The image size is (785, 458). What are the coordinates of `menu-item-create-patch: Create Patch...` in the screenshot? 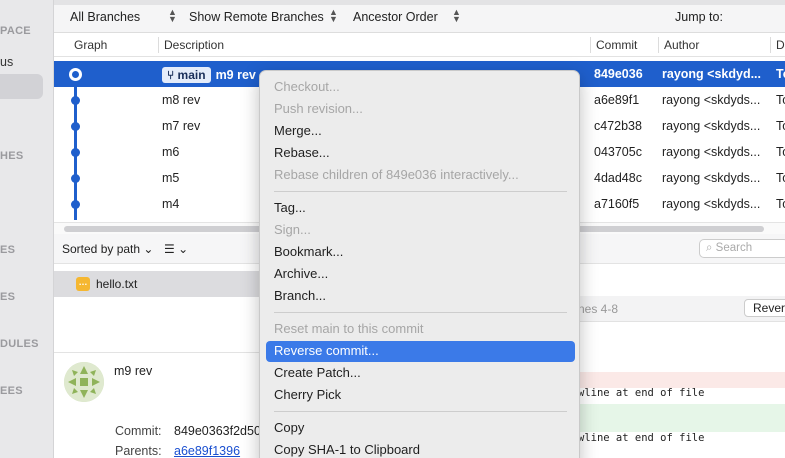 It's located at (420, 373).